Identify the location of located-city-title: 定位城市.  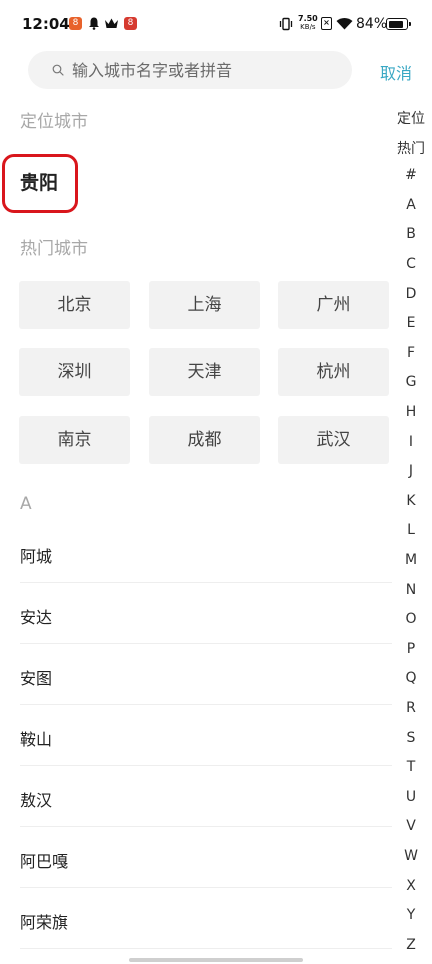
(54, 122).